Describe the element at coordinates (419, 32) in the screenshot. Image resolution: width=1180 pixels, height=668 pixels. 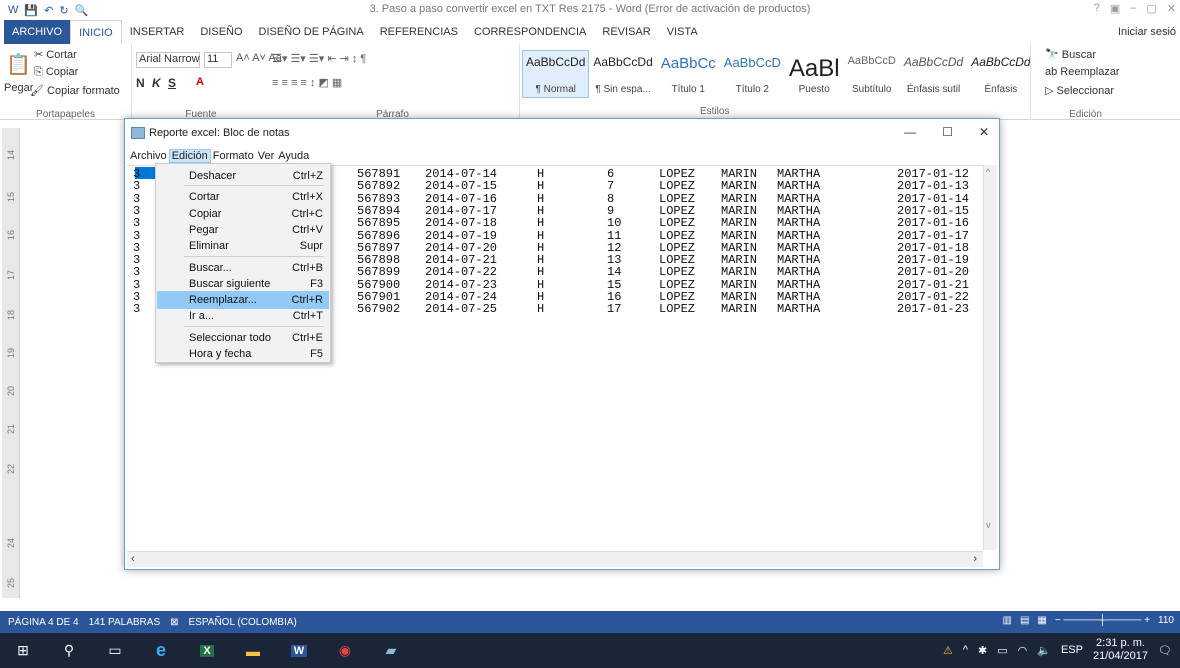
I see `tab-referencias: REFERENCIAS` at that location.